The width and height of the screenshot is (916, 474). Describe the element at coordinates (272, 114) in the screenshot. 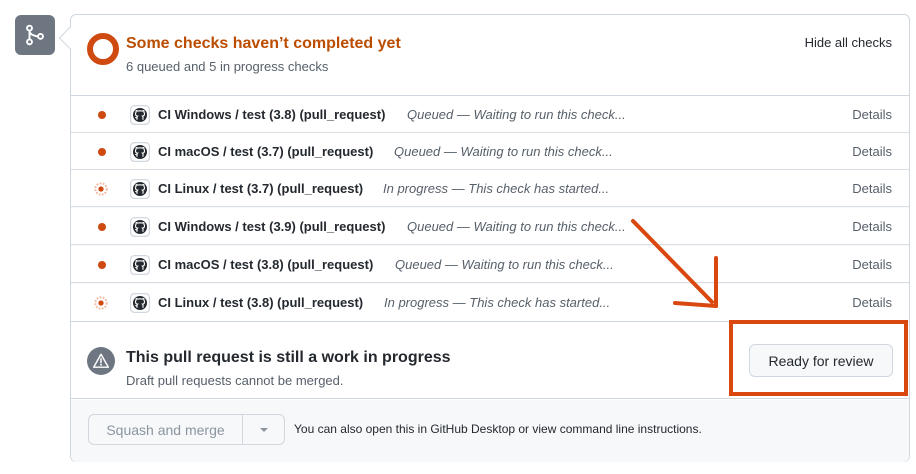

I see `check-name: CI Windows / test (3.8) (pull_request)` at that location.